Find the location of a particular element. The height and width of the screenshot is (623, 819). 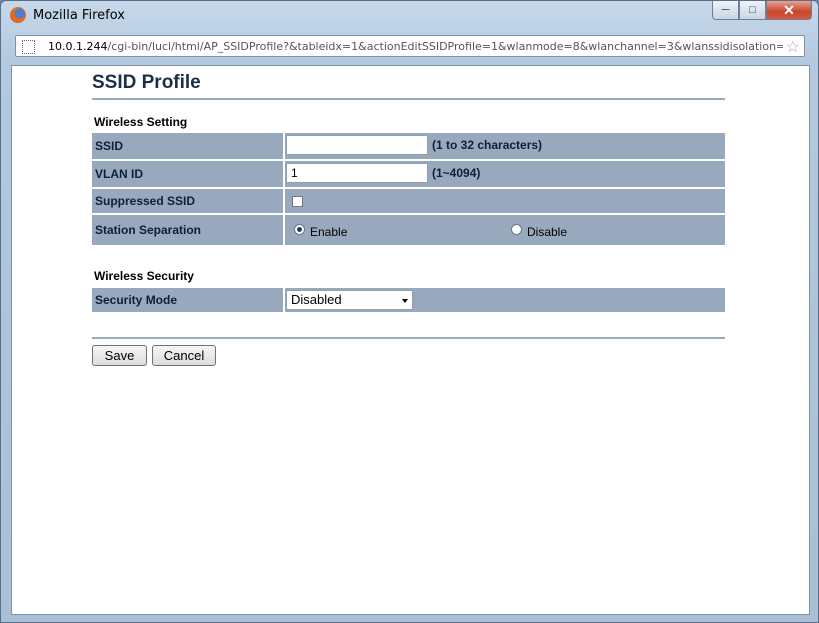

enable-radio is located at coordinates (299, 229).